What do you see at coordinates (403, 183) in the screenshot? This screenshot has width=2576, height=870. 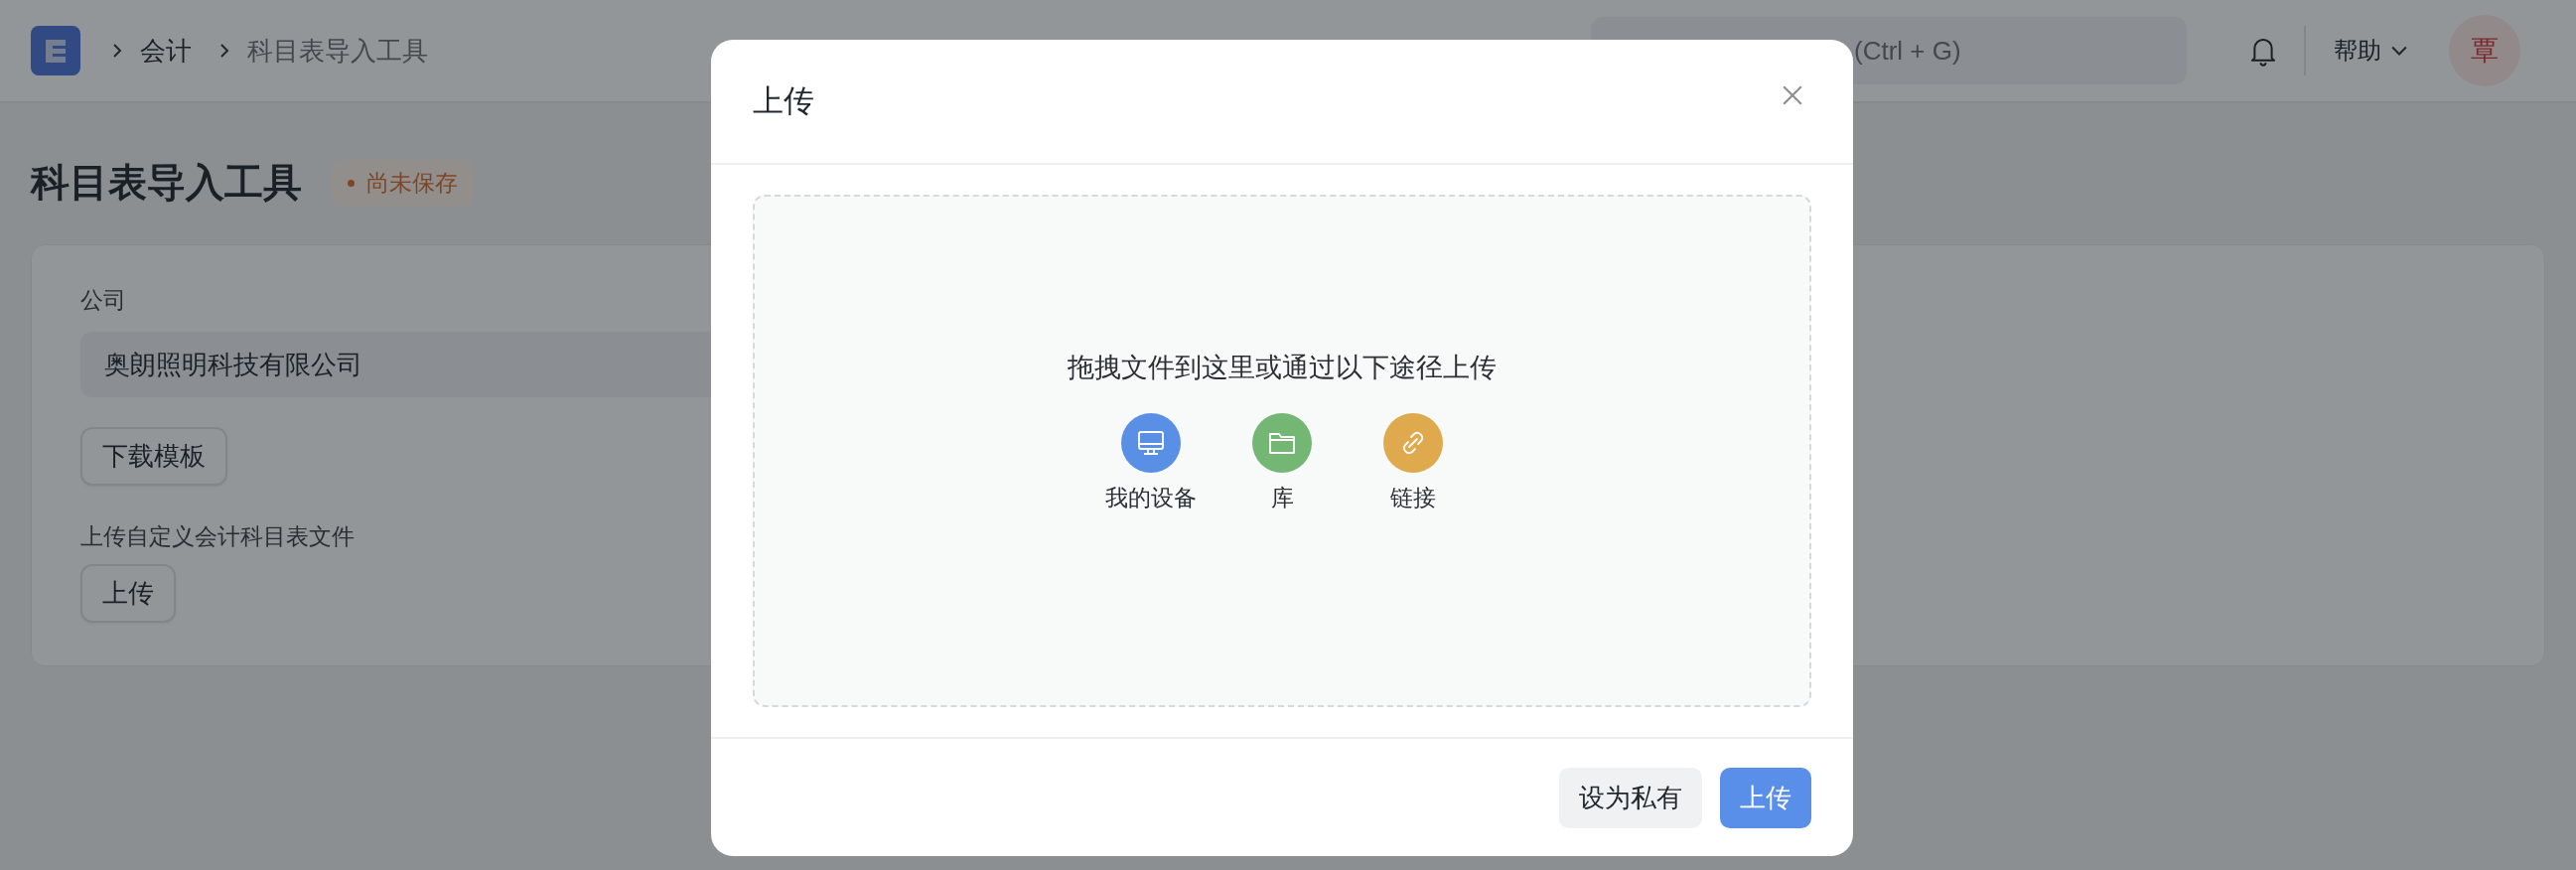 I see `status-badge: 尚未保存` at bounding box center [403, 183].